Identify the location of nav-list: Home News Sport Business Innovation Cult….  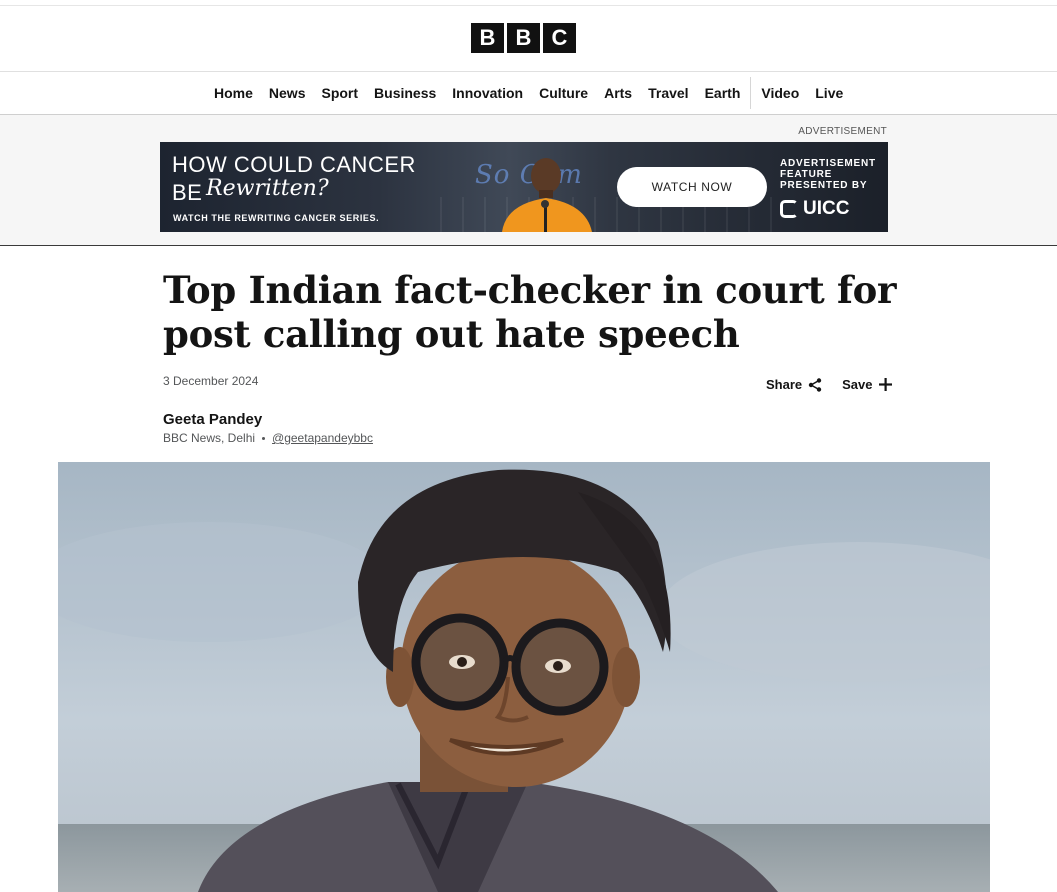
(528, 93).